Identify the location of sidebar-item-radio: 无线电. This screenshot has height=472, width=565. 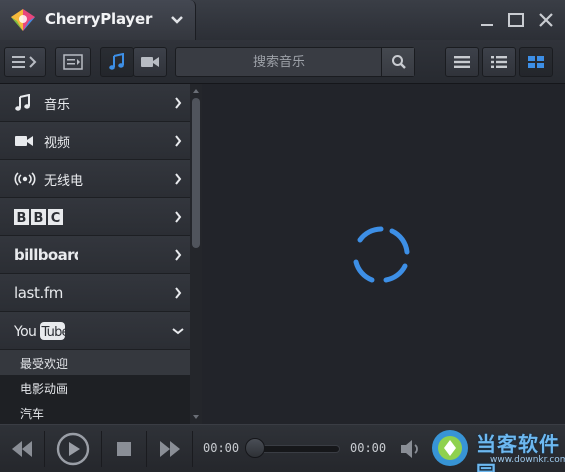
(95, 179).